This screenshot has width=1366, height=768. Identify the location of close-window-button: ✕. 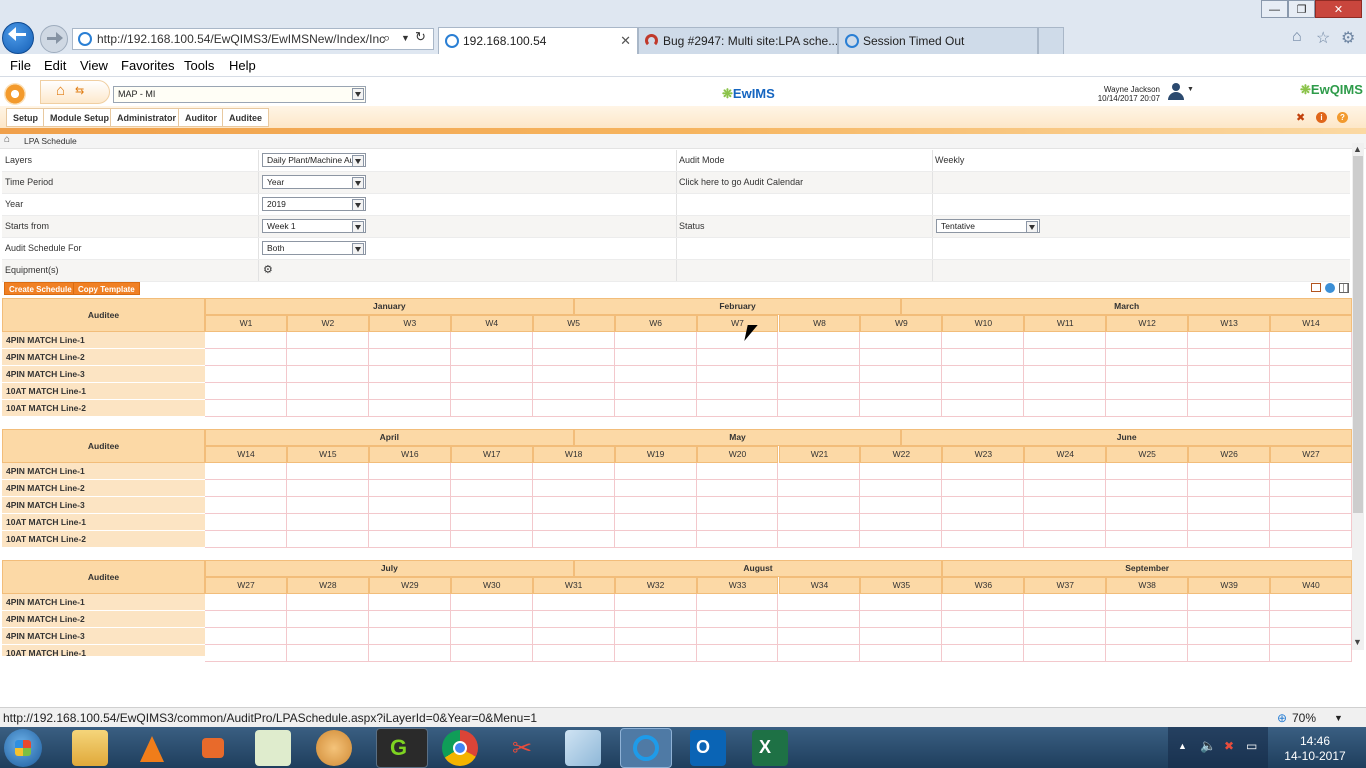
(1338, 9).